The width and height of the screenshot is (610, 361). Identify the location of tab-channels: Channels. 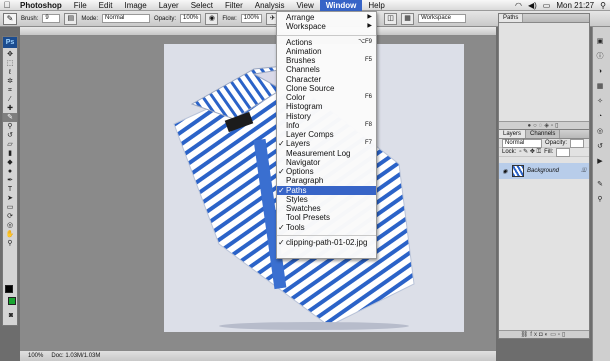
(543, 134).